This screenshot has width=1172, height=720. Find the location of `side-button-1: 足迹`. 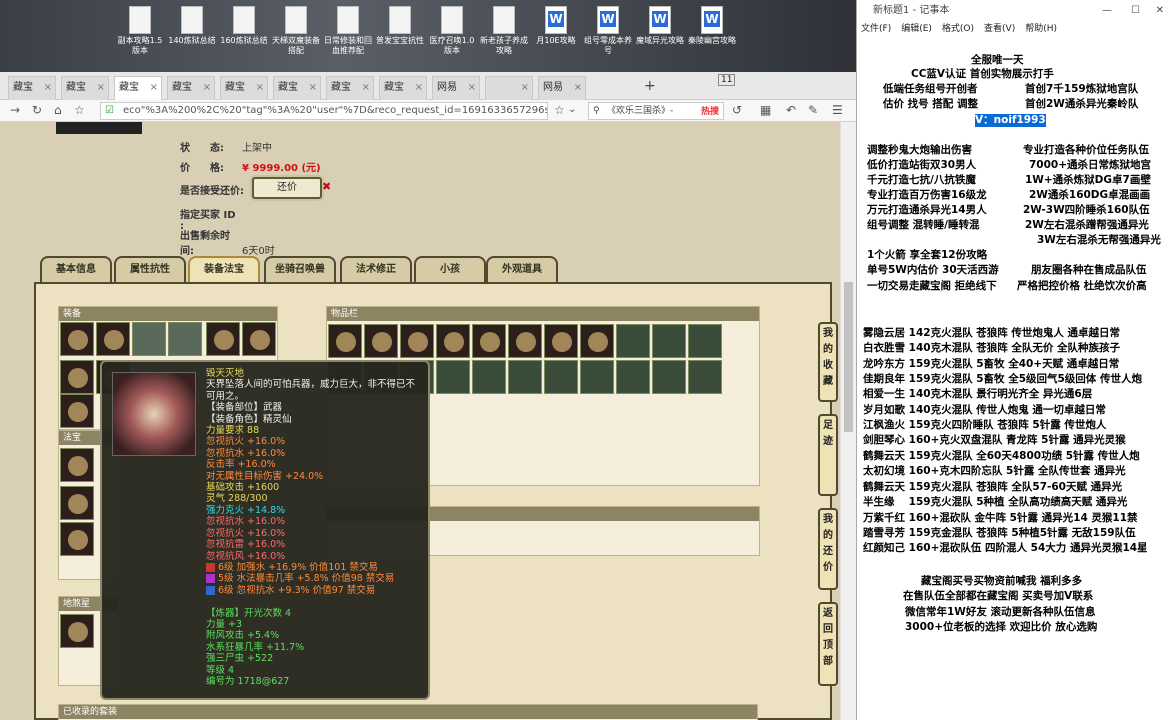

side-button-1: 足迹 is located at coordinates (828, 455).